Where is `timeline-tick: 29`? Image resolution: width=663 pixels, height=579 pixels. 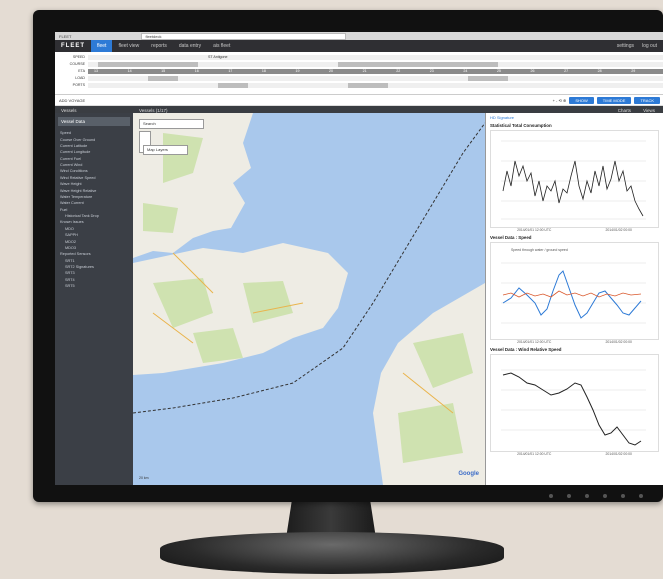 timeline-tick: 29 is located at coordinates (633, 70).